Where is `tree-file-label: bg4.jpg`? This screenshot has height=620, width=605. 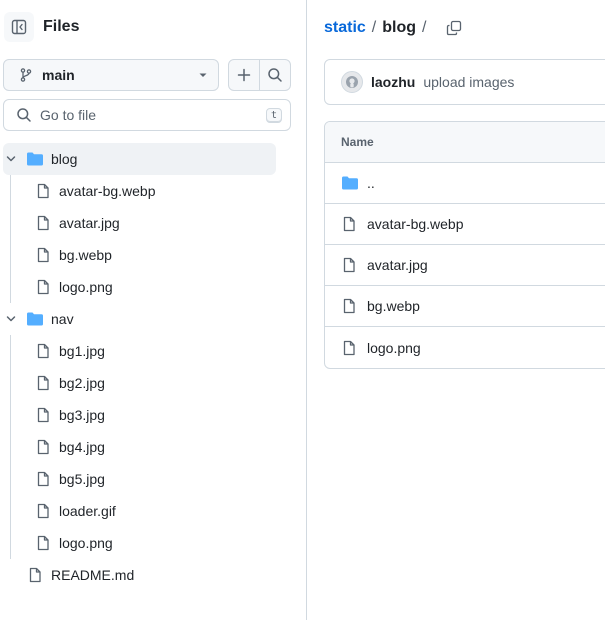
tree-file-label: bg4.jpg is located at coordinates (82, 447).